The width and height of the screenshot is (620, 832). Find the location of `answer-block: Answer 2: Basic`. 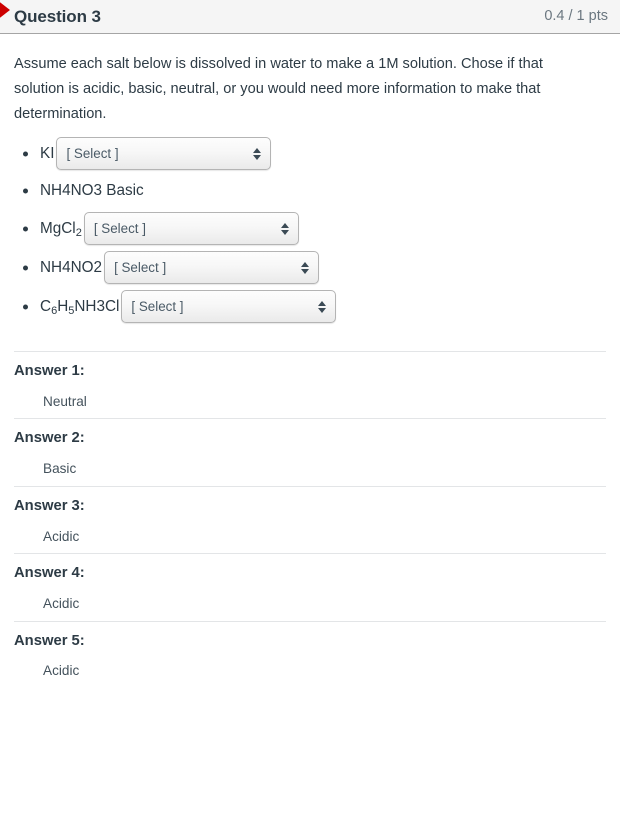

answer-block: Answer 2: Basic is located at coordinates (310, 451).